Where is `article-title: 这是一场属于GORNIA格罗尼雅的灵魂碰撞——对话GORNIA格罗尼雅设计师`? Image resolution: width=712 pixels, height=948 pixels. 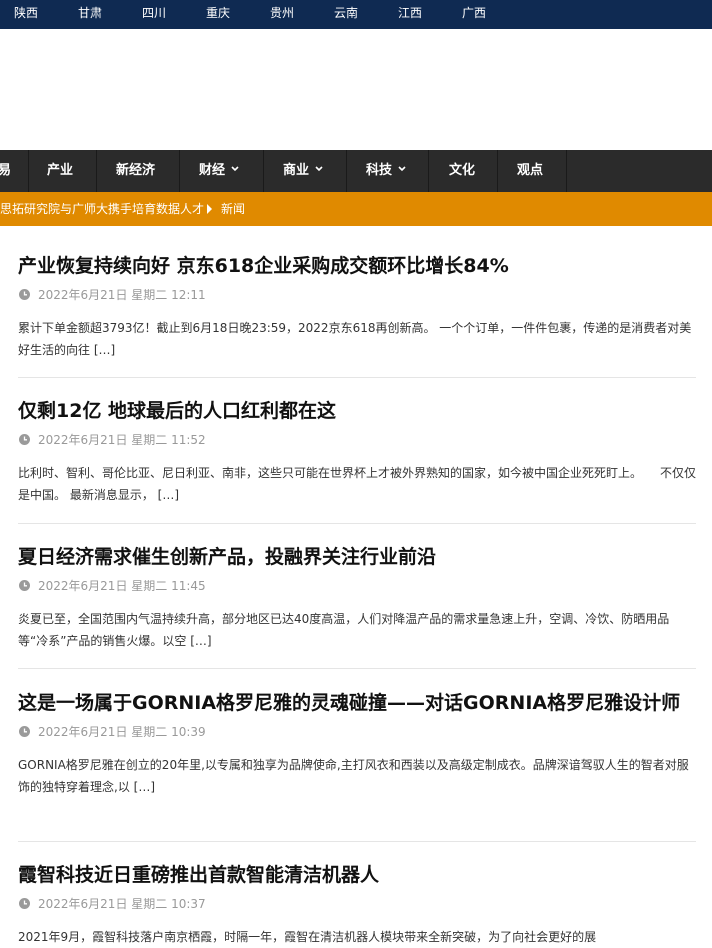
article-title: 这是一场属于GORNIA格罗尼雅的灵魂碰撞——对话GORNIA格罗尼雅设计师 is located at coordinates (357, 703).